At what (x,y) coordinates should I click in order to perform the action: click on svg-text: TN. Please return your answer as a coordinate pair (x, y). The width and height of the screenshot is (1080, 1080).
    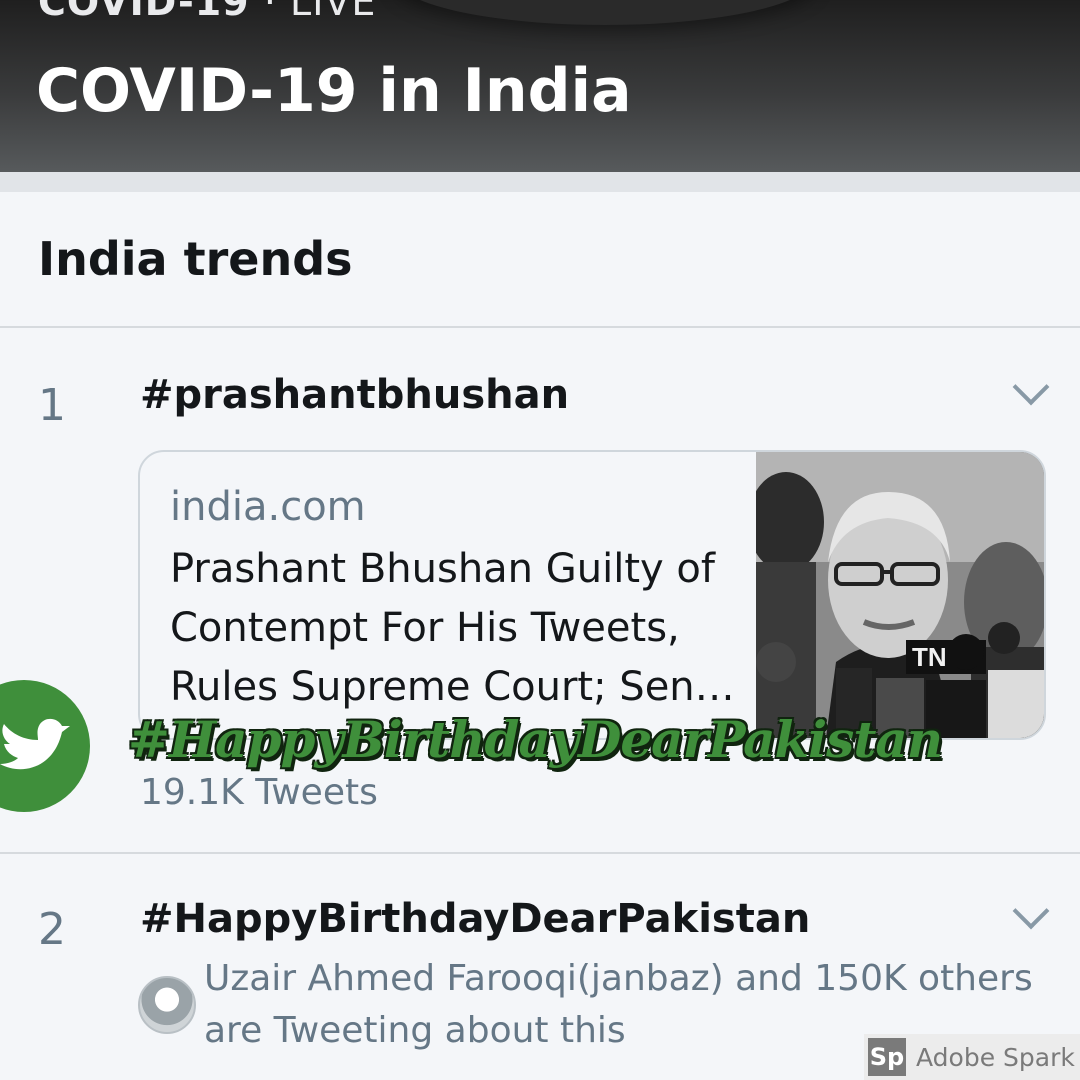
    Looking at the image, I should click on (929, 657).